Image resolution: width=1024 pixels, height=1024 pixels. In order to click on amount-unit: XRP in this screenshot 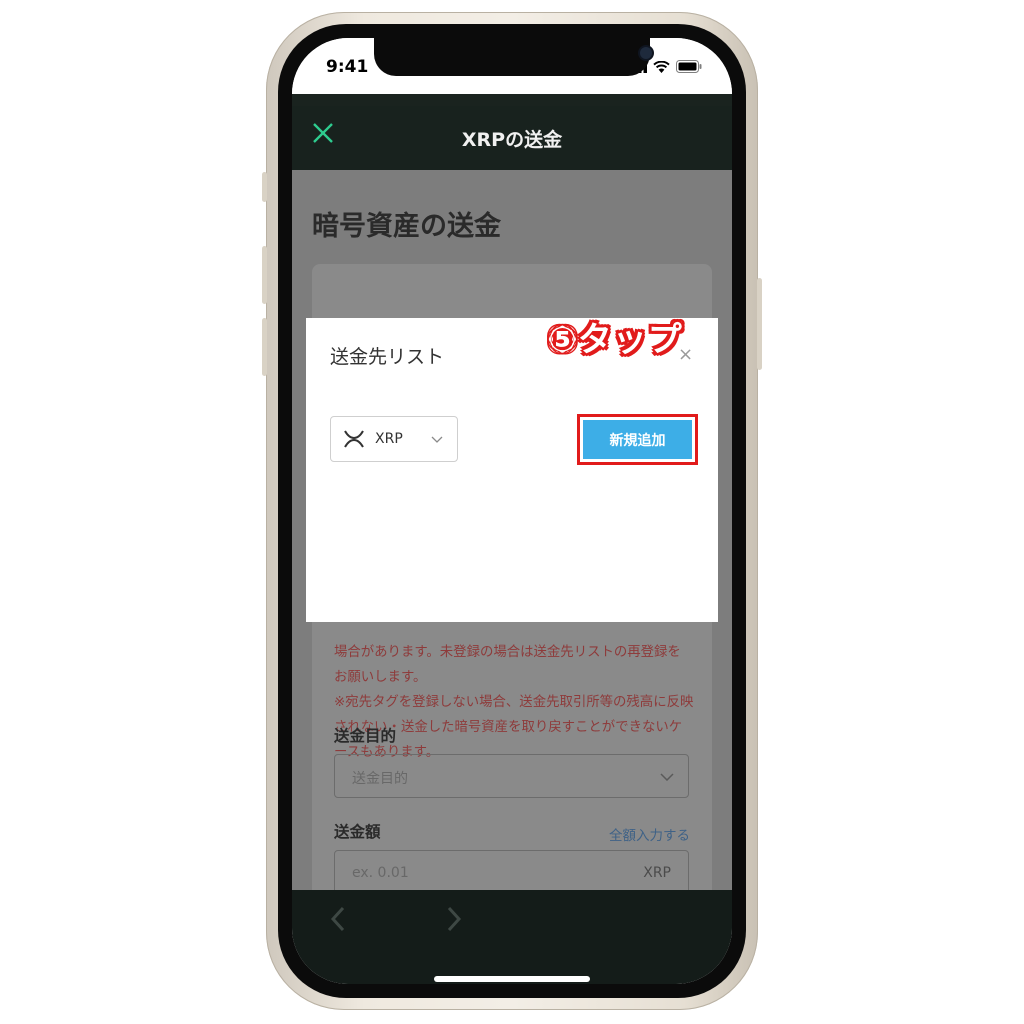, I will do `click(657, 873)`.